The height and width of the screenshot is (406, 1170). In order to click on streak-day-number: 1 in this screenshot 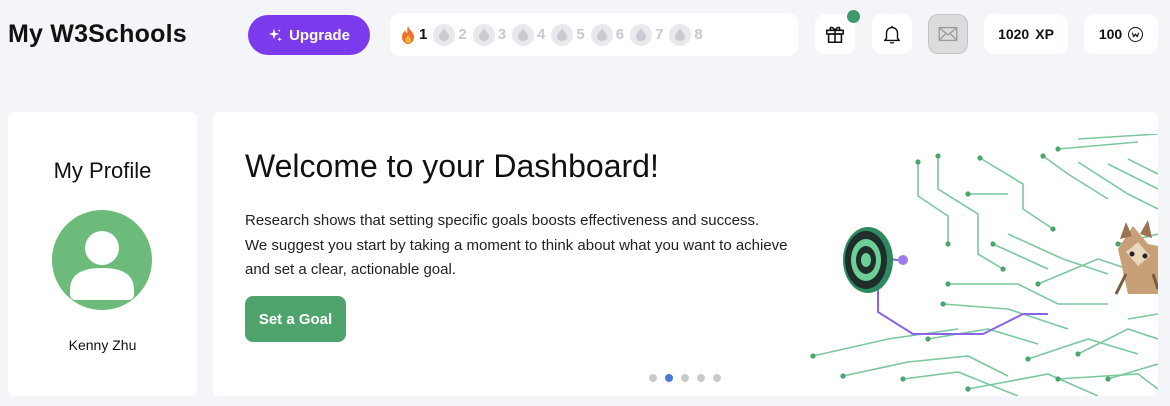, I will do `click(423, 34)`.